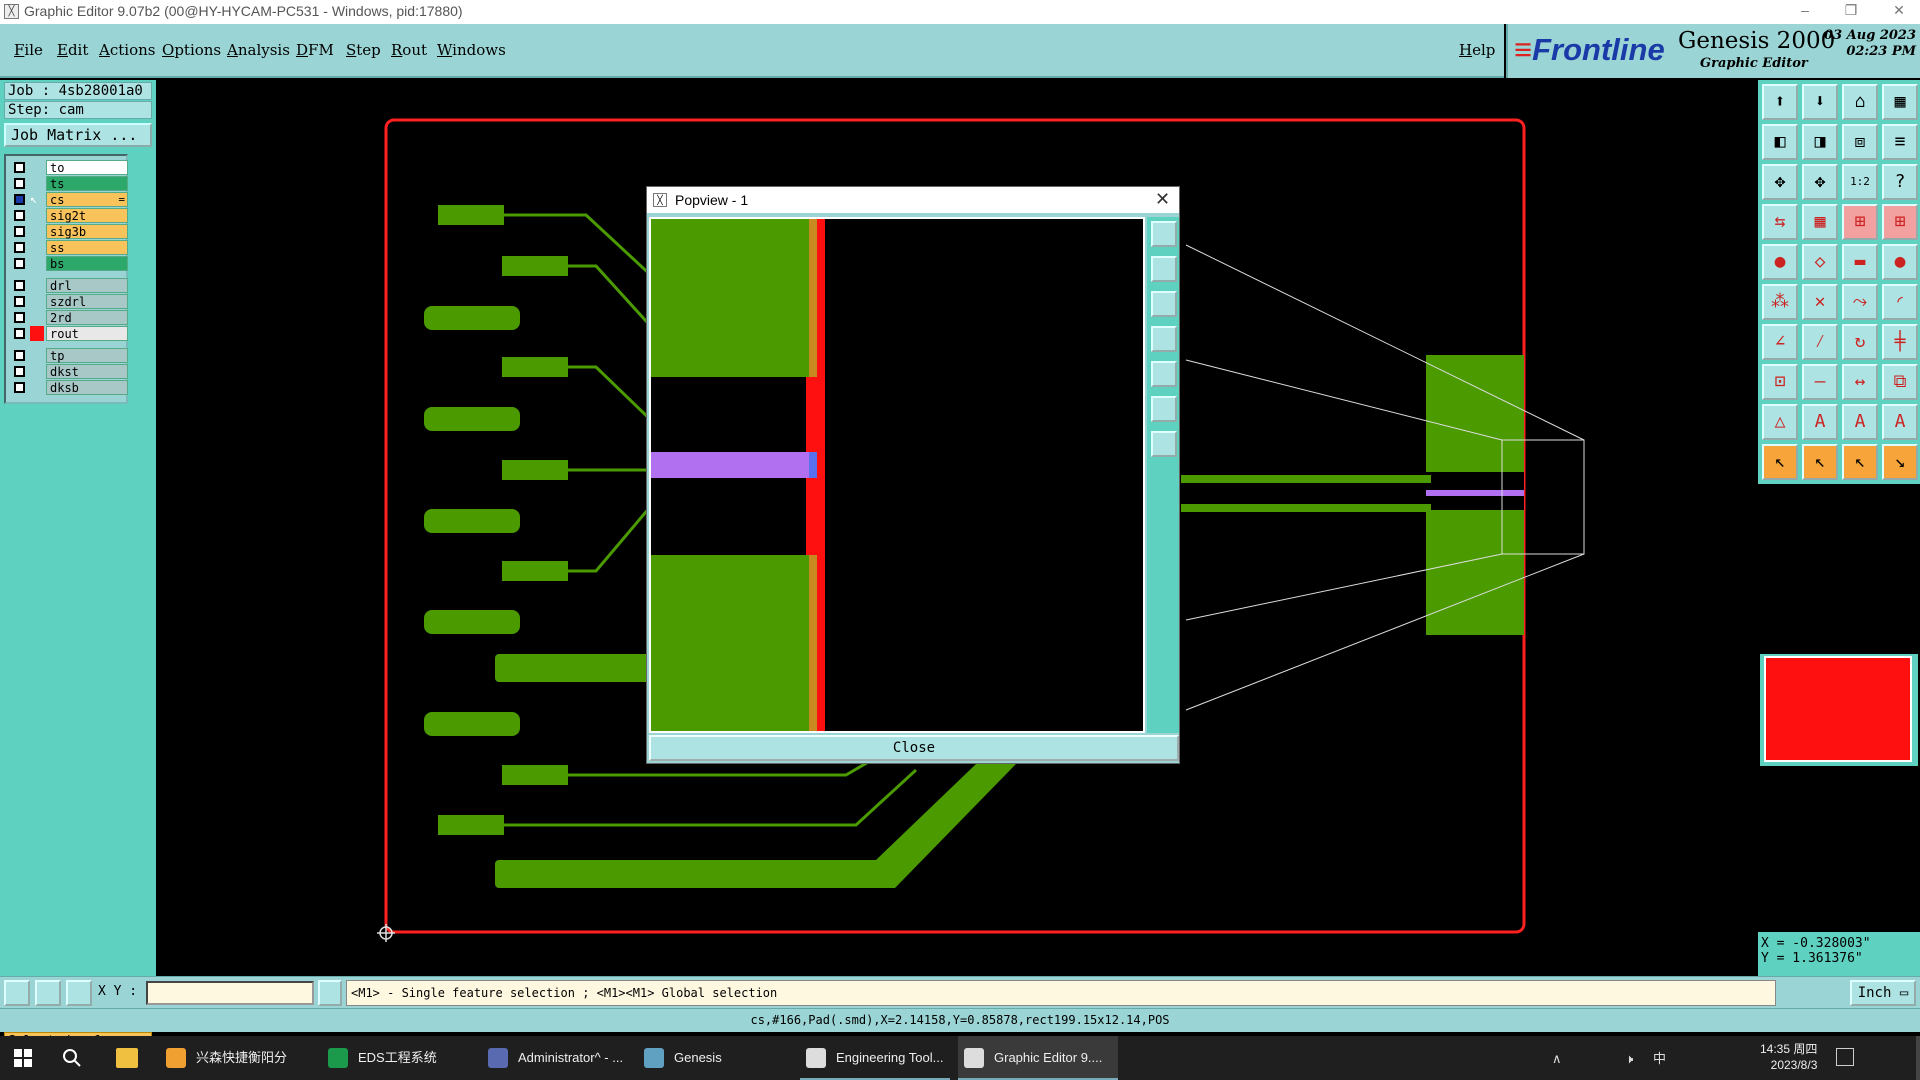 The height and width of the screenshot is (1080, 1920). Describe the element at coordinates (315, 50) in the screenshot. I see `menu-dfm: DFM` at that location.